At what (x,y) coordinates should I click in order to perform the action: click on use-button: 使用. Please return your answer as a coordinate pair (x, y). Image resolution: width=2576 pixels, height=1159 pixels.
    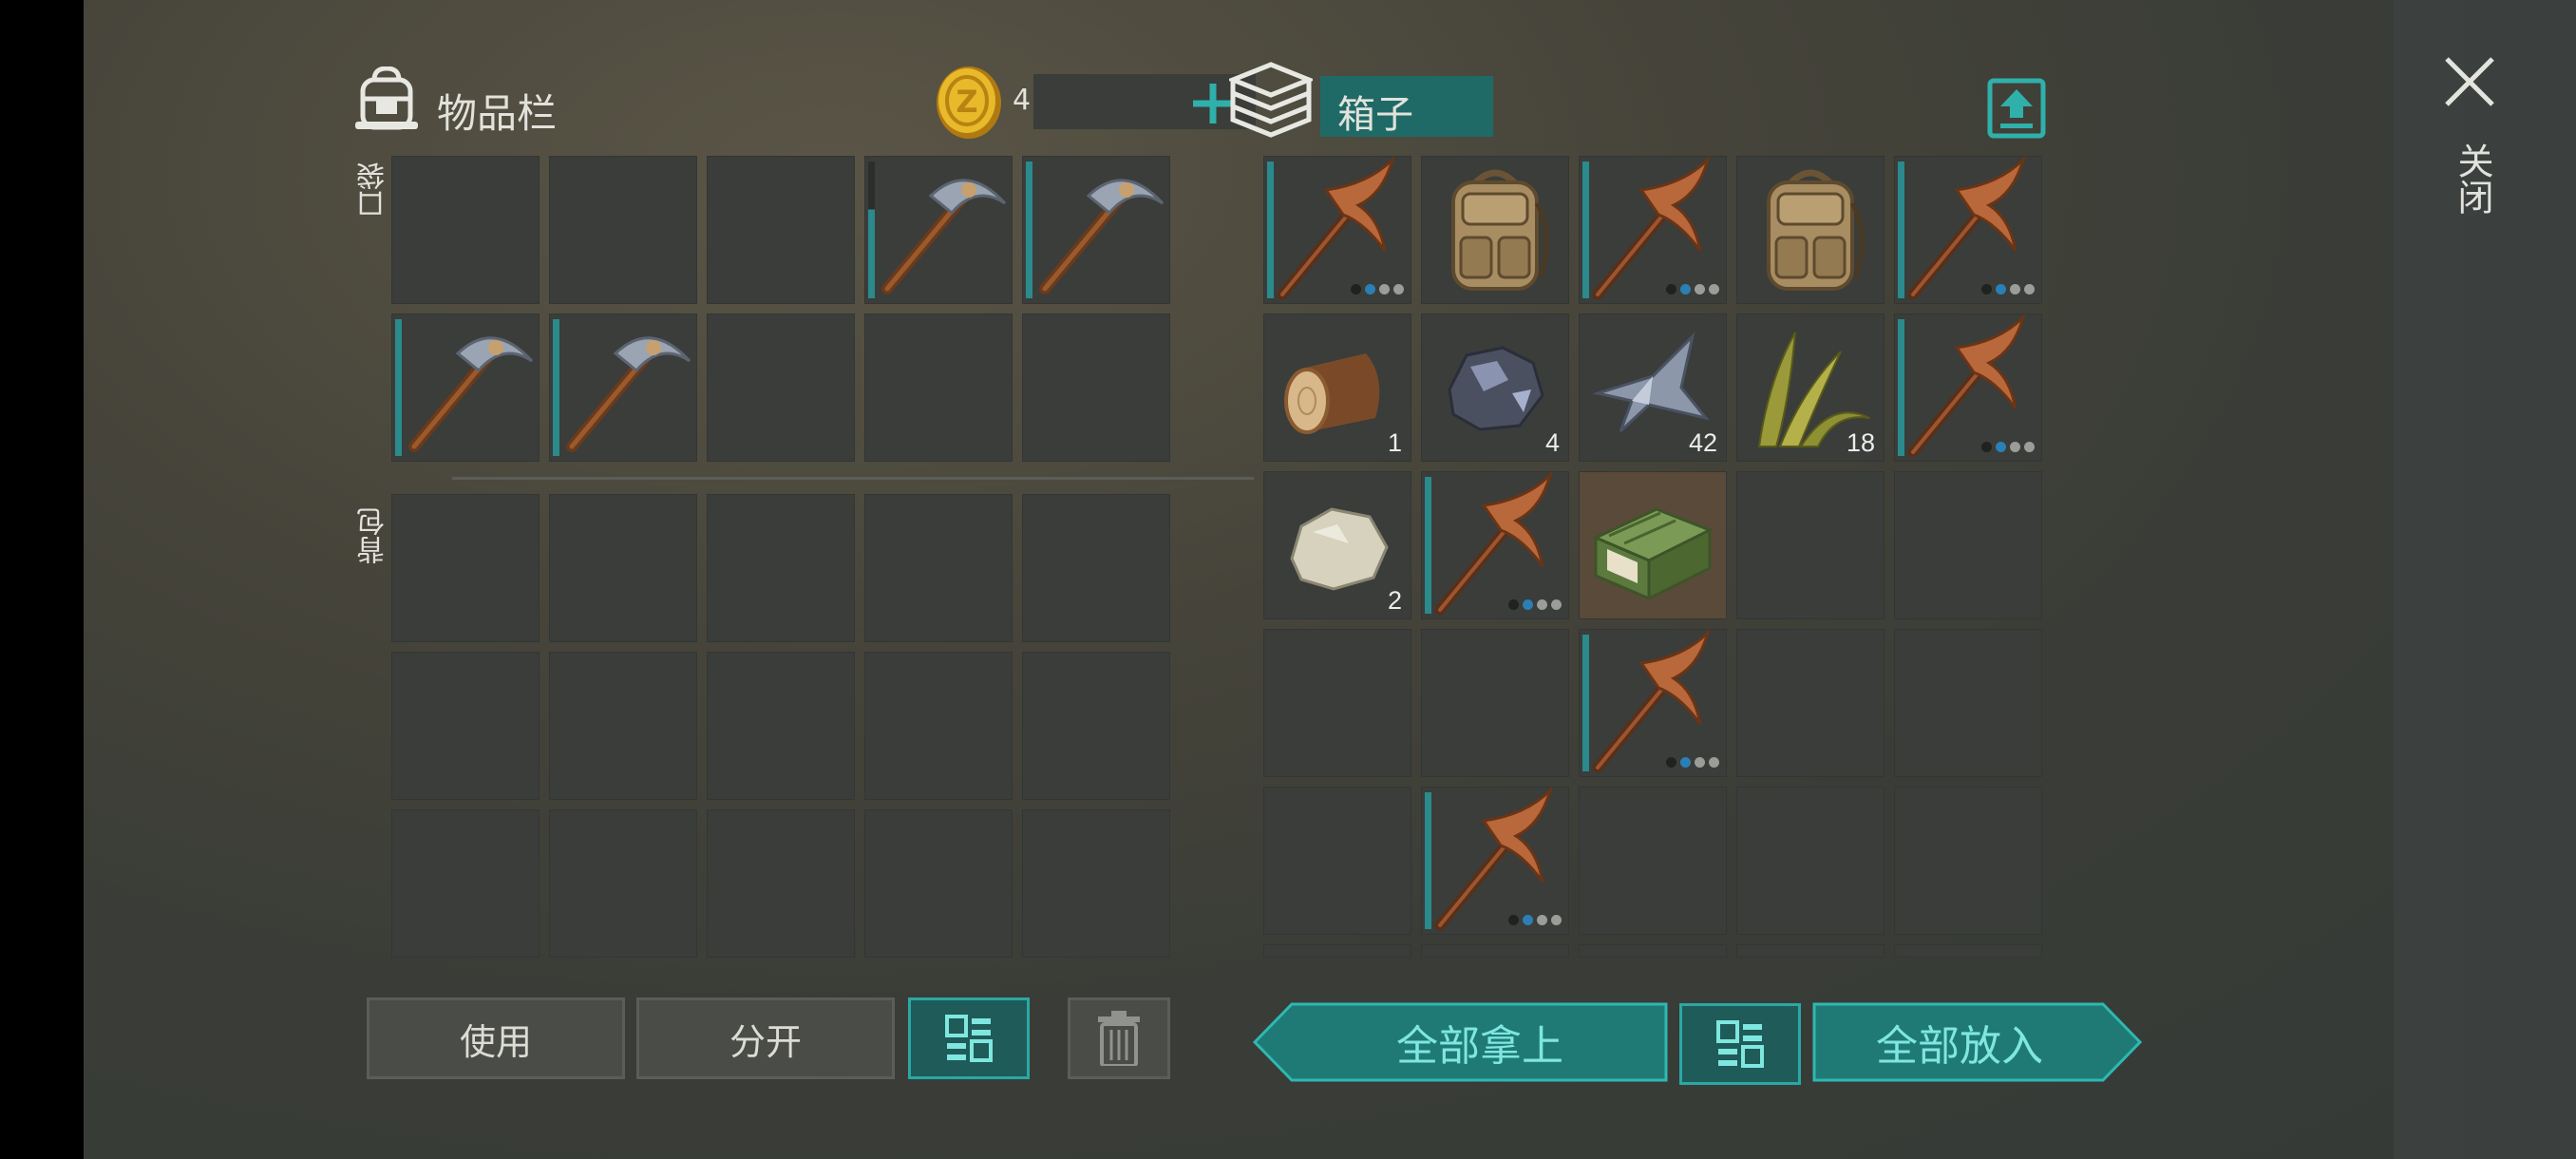
    Looking at the image, I should click on (496, 1038).